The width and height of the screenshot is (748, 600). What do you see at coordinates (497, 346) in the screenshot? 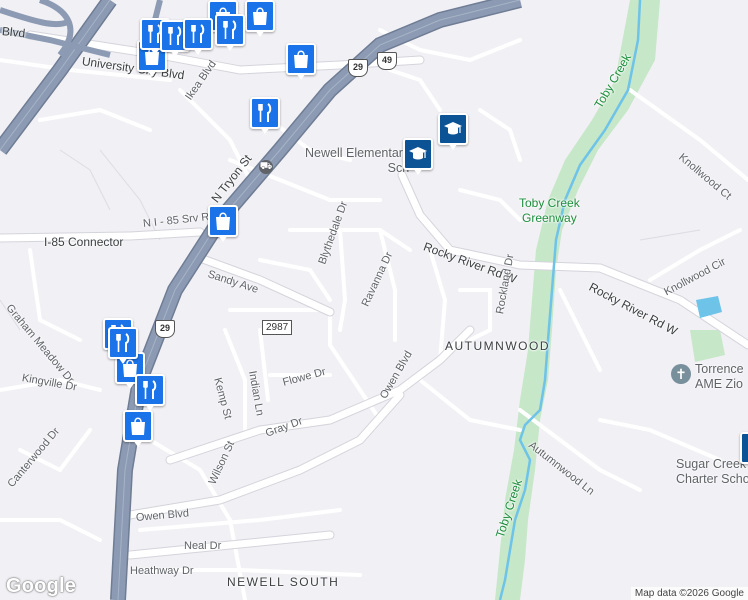
I see `neighborhood-label-autumnwood: AUTUMNWOOD` at bounding box center [497, 346].